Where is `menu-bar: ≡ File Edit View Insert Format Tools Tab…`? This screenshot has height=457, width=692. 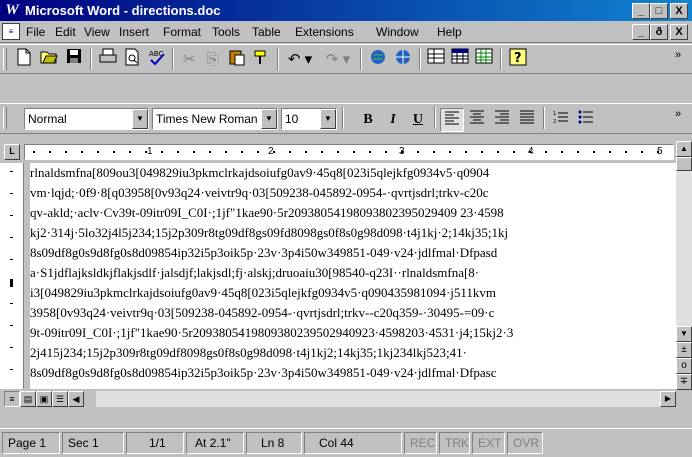 menu-bar: ≡ File Edit View Insert Format Tools Tab… is located at coordinates (346, 32).